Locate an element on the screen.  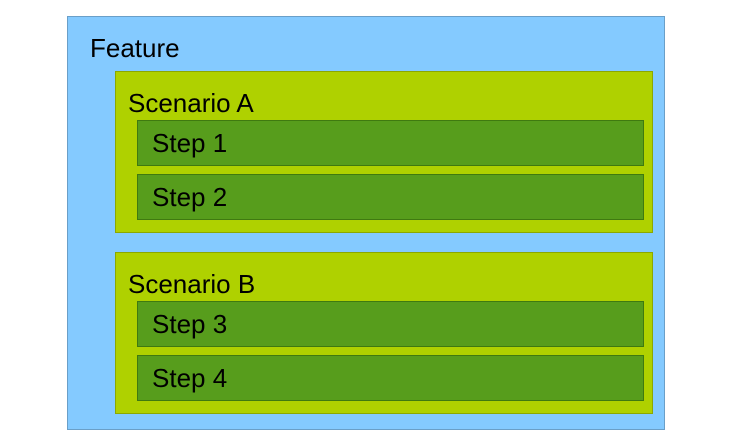
step-2-box: Step 2 is located at coordinates (390, 197).